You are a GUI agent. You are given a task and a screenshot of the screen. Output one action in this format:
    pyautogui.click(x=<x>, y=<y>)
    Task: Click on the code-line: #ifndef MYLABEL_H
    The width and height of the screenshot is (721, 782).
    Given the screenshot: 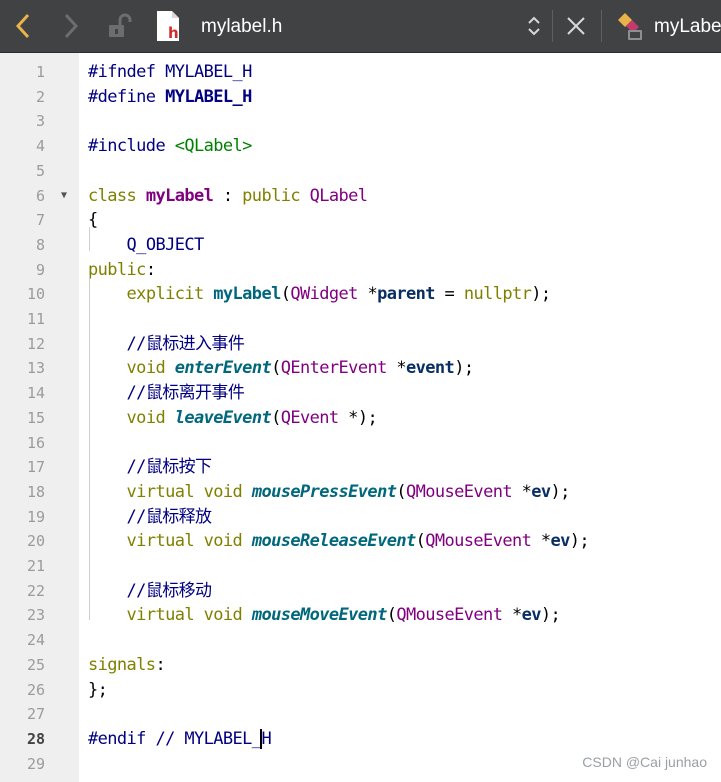 What is the action you would take?
    pyautogui.click(x=170, y=72)
    